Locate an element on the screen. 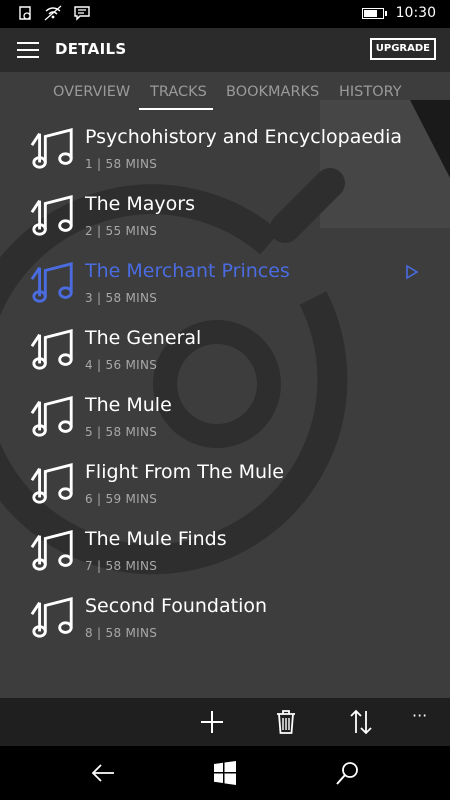  track-row: Second Foundation 8 | 58 MINS is located at coordinates (225, 622).